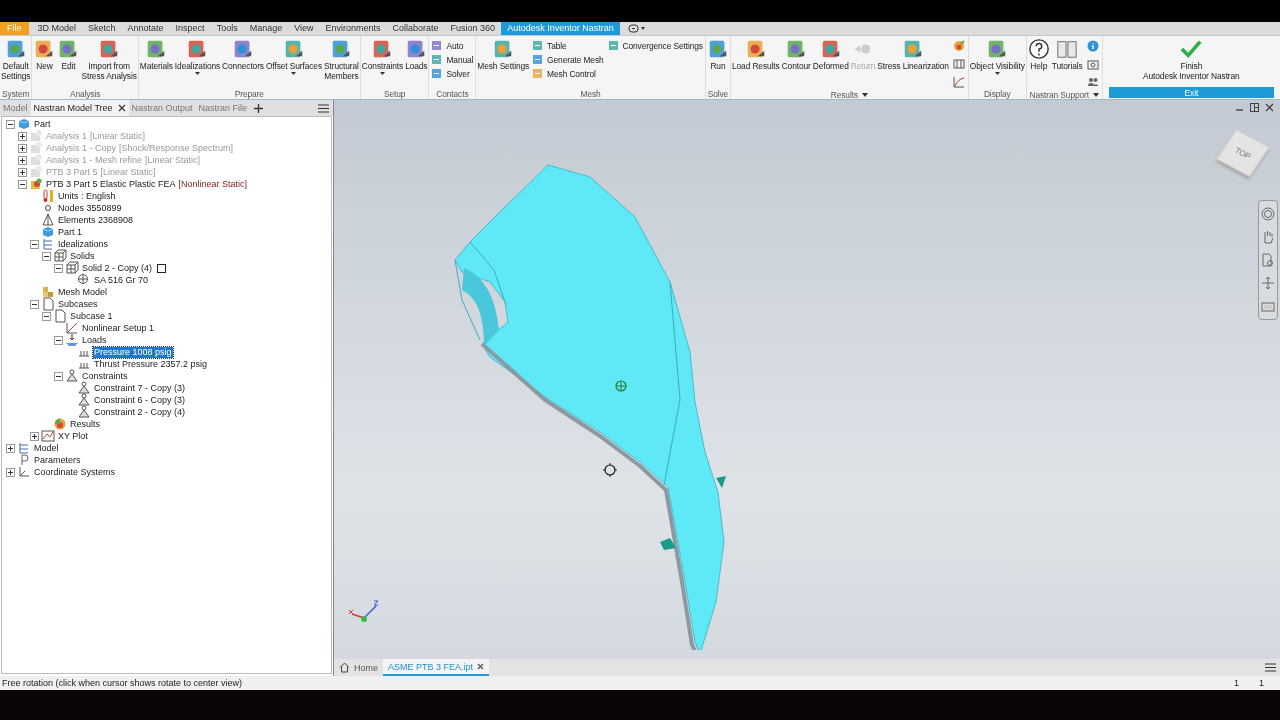 This screenshot has width=1280, height=720. I want to click on ribbon-button: Stress Linearization, so click(913, 54).